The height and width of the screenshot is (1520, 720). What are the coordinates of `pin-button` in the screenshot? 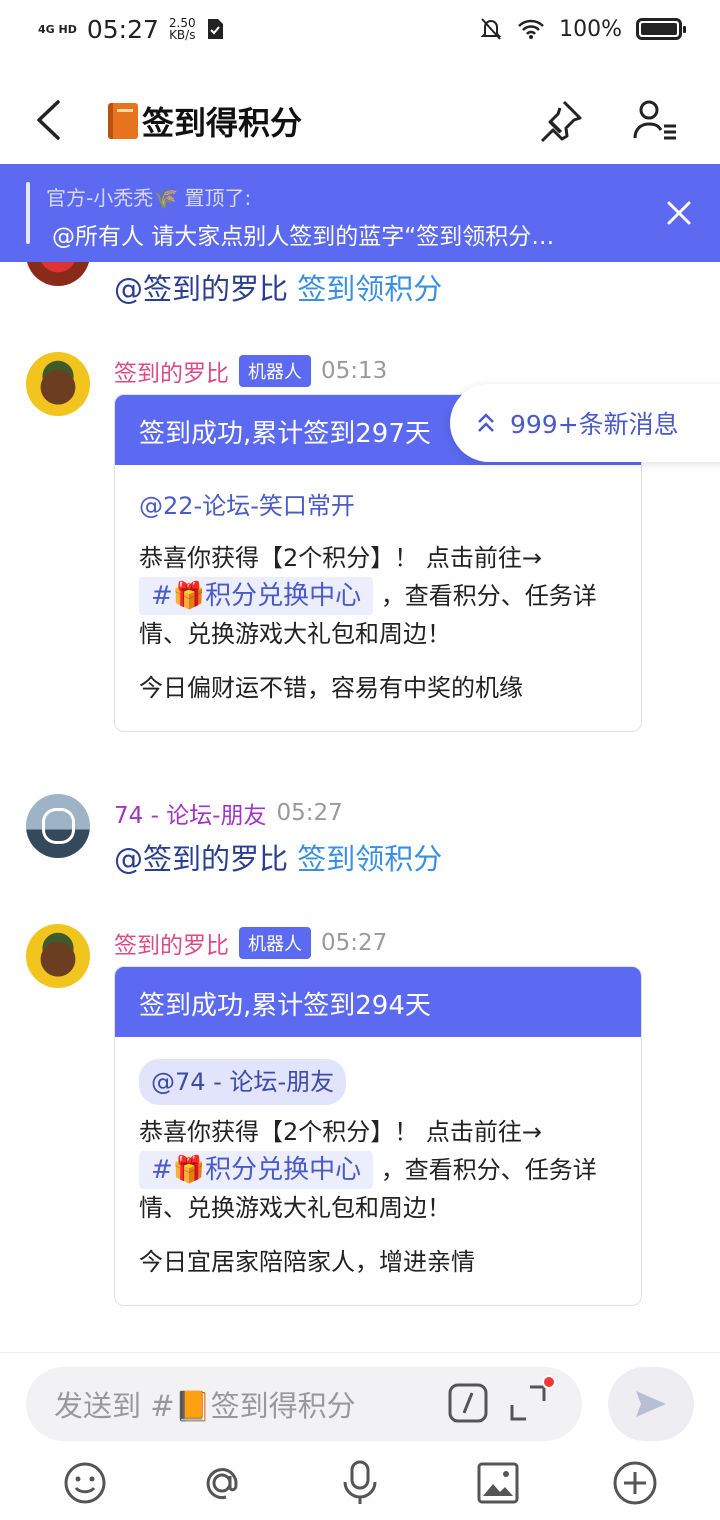 It's located at (561, 121).